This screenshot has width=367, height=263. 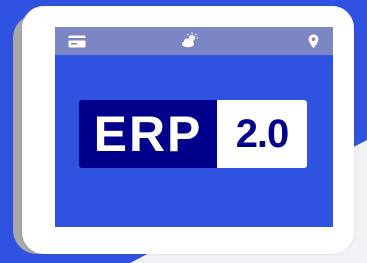 I want to click on logo-erp-text: ERP, so click(x=148, y=134).